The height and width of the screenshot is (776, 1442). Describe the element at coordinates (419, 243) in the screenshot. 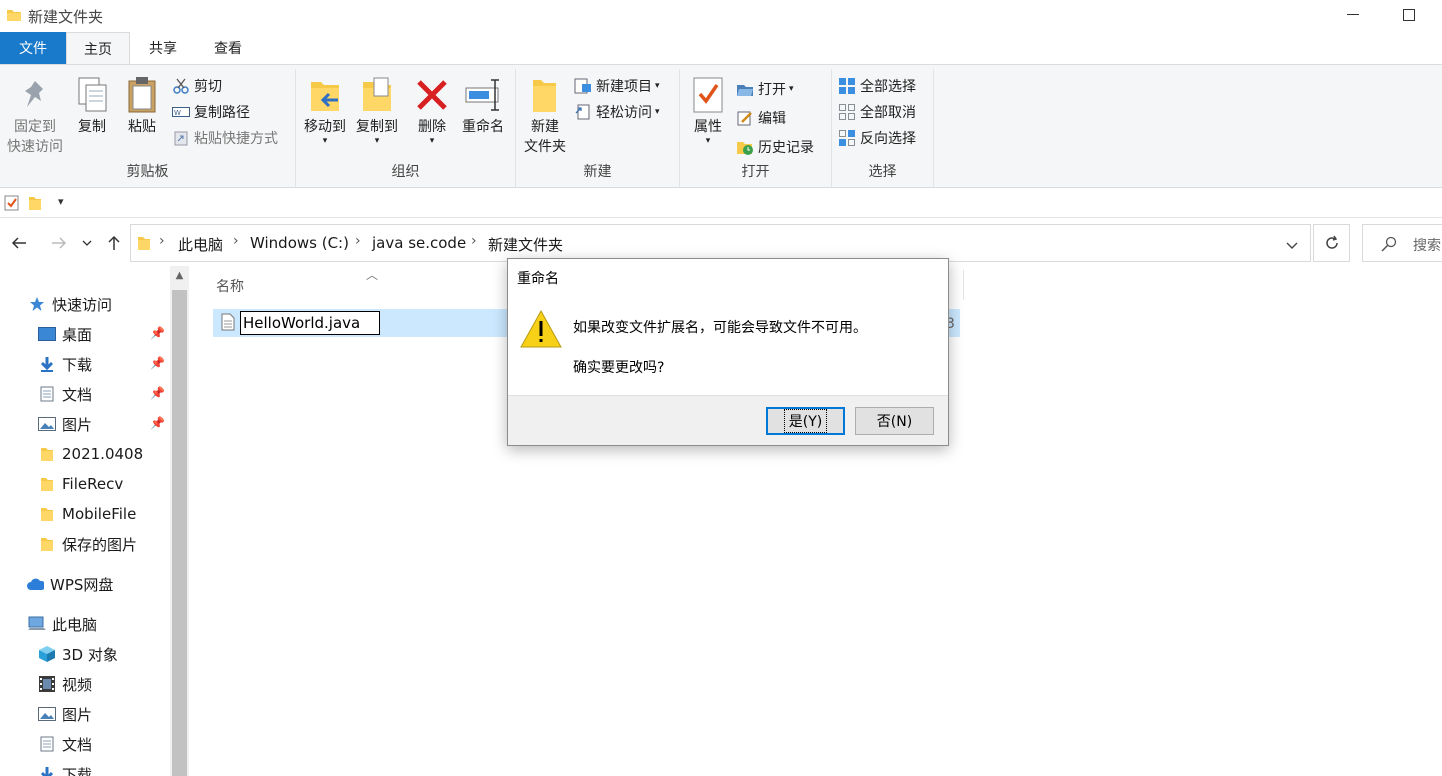

I see `breadcrumb-java-se-code: java se.code` at that location.